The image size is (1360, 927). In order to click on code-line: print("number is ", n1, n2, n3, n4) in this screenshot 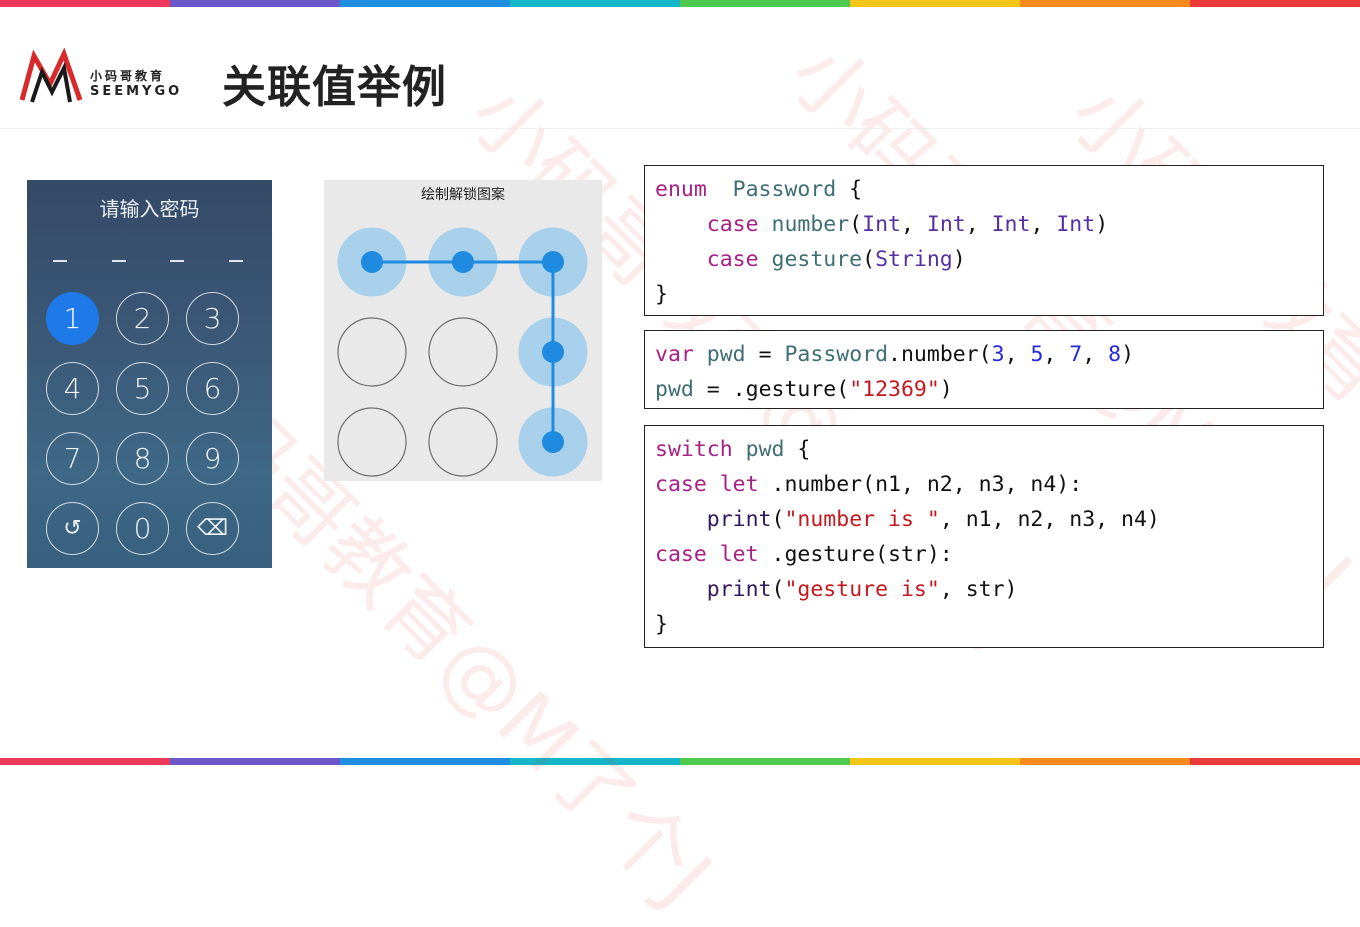, I will do `click(989, 519)`.